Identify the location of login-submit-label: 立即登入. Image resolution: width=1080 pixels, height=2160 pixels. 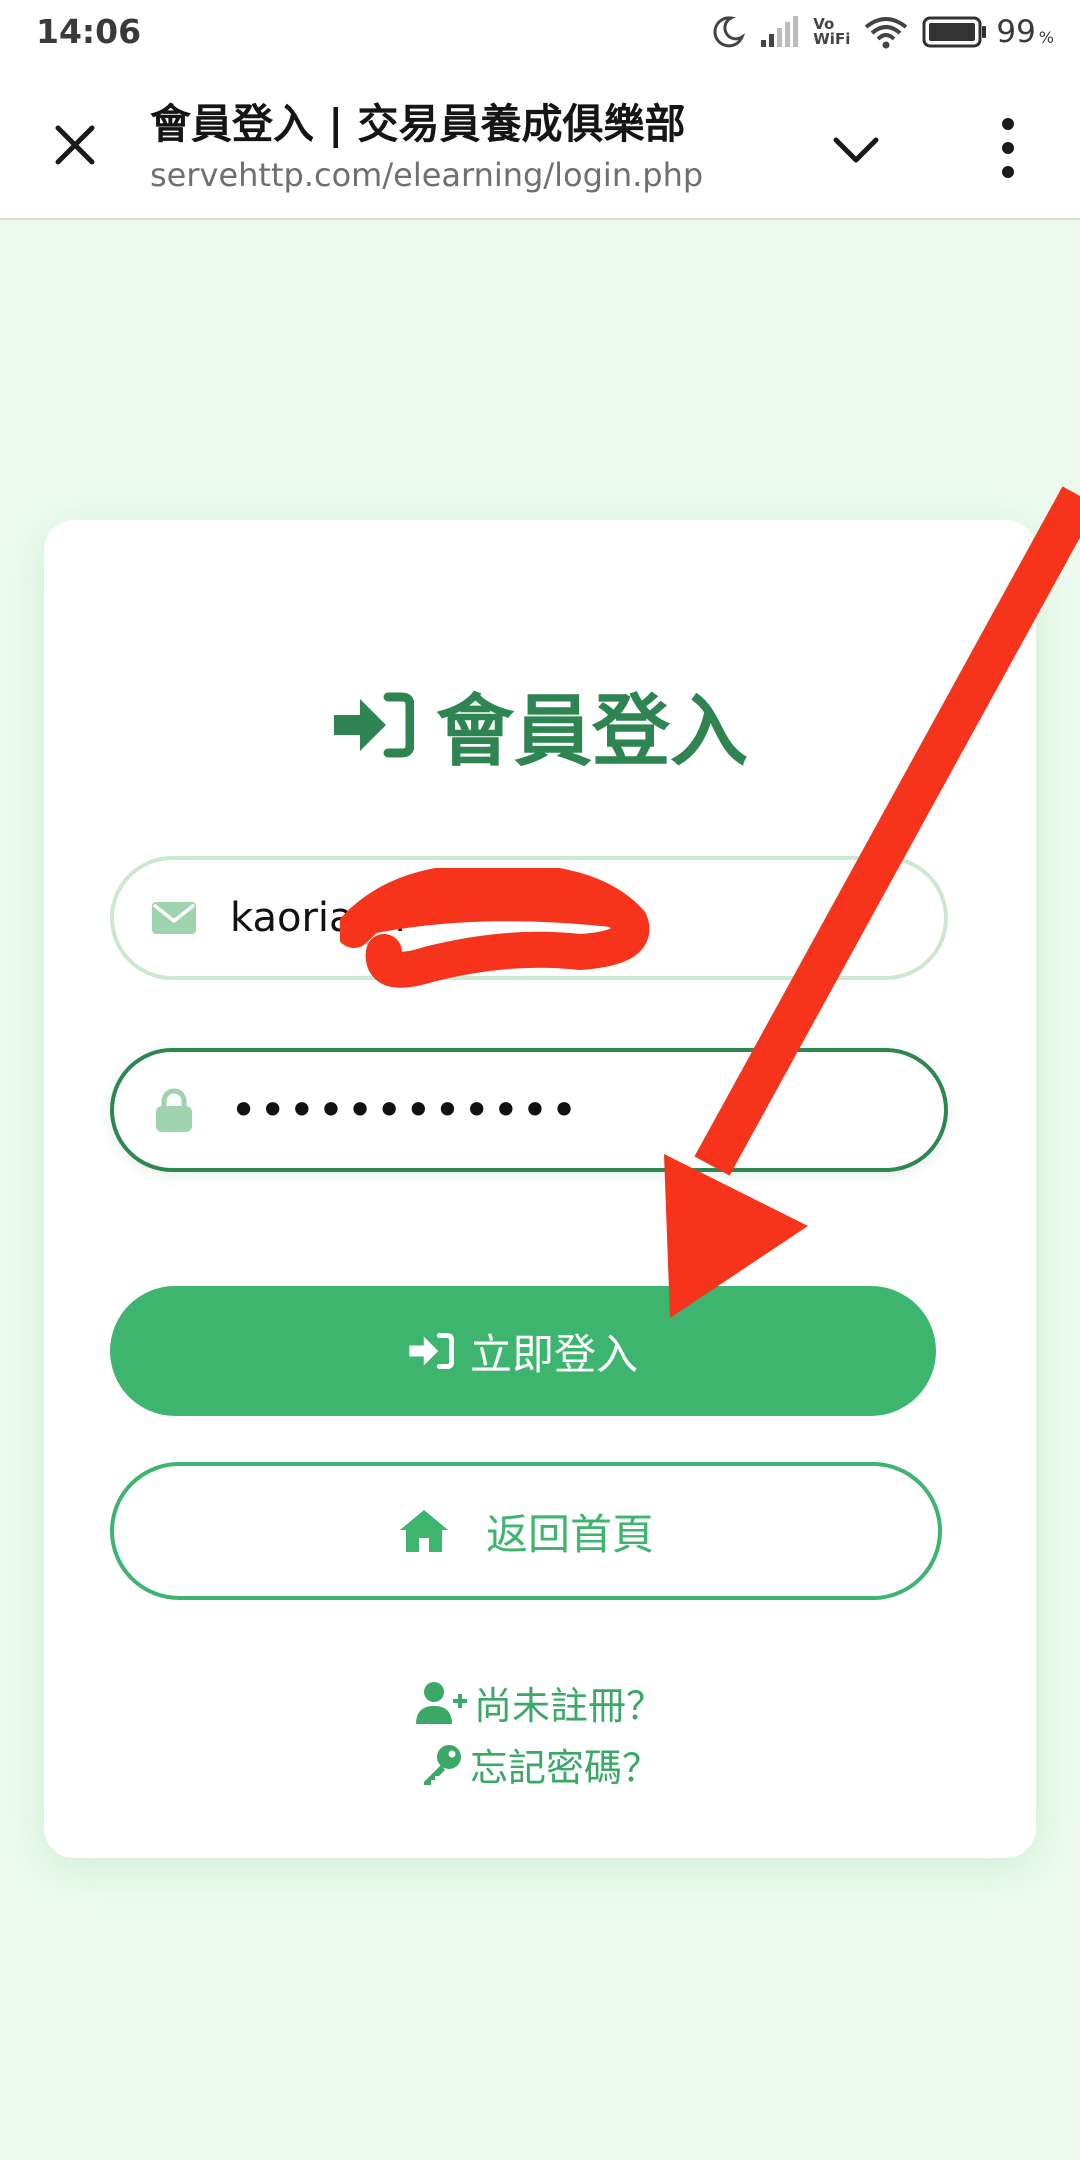
(553, 1354).